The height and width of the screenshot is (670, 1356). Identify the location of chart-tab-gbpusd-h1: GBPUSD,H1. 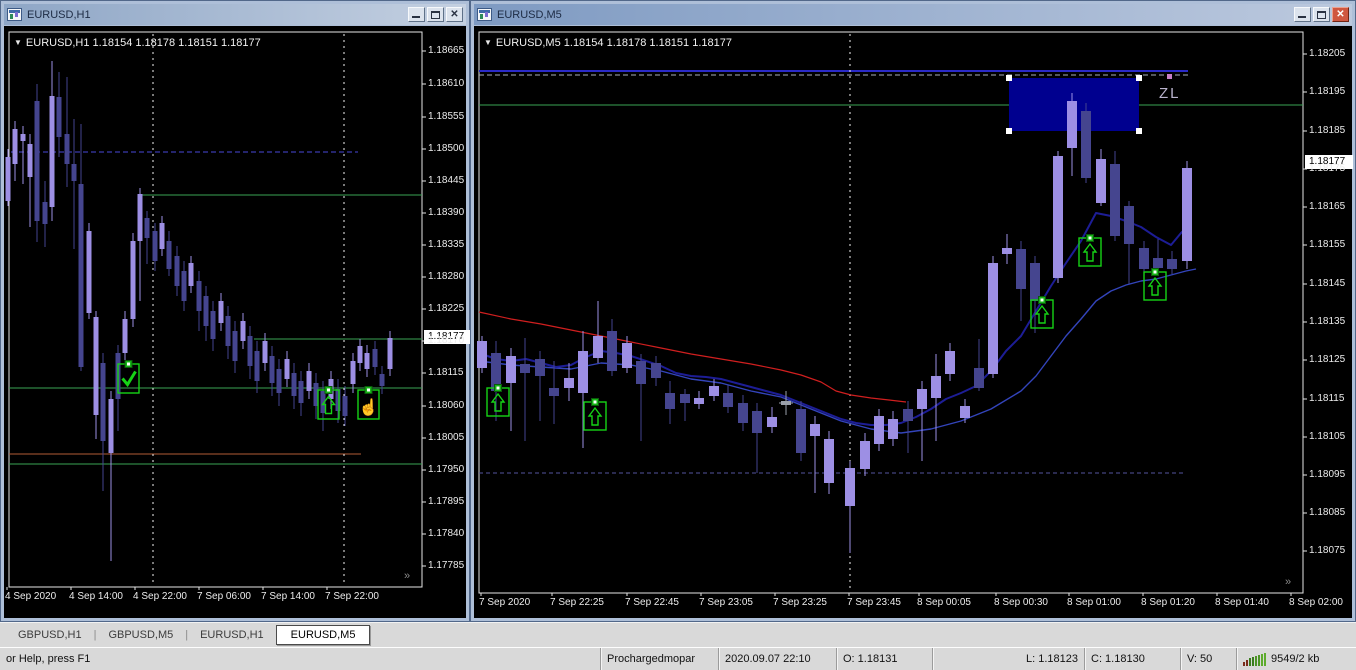
(50, 635).